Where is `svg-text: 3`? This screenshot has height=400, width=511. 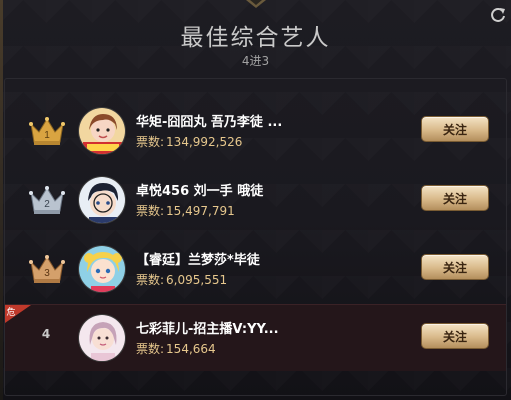 svg-text: 3 is located at coordinates (47, 273).